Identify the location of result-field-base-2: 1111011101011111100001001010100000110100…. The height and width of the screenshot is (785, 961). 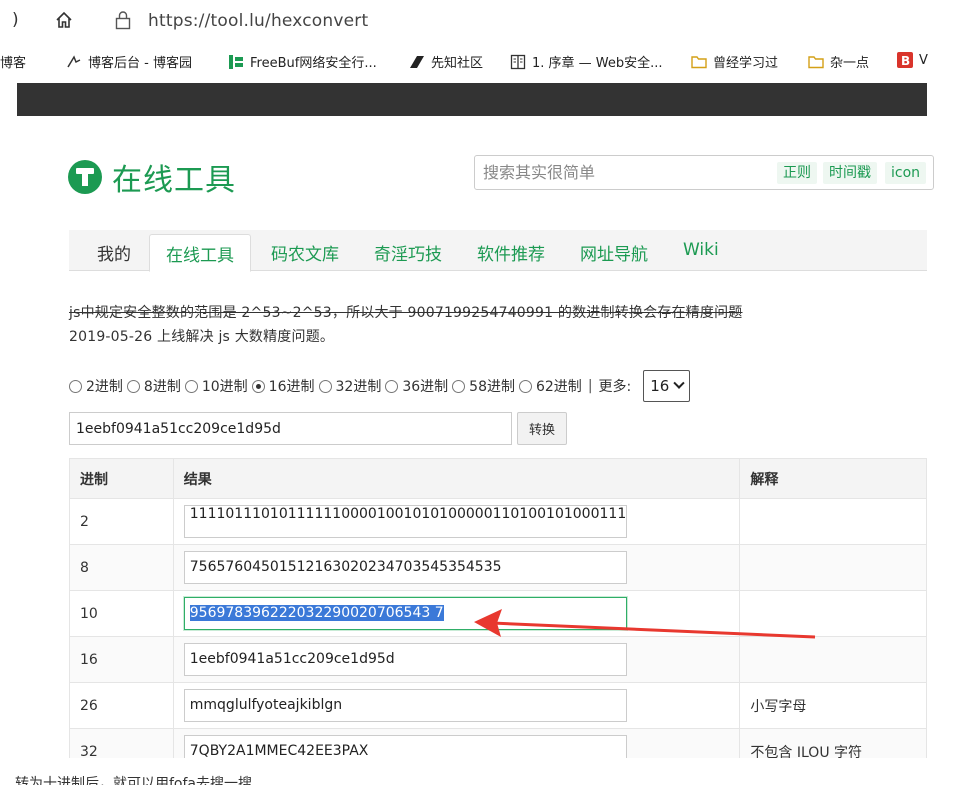
(405, 521).